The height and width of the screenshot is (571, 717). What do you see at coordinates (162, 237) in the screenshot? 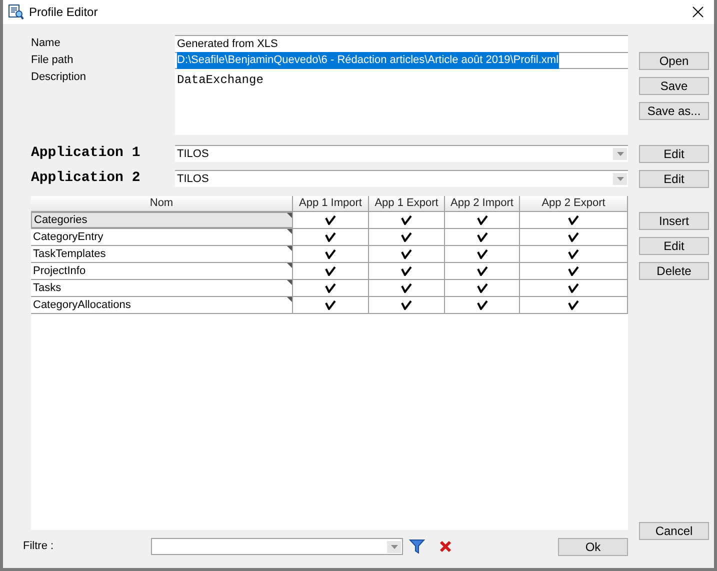
I see `row-name-cell: CategoryEntry` at bounding box center [162, 237].